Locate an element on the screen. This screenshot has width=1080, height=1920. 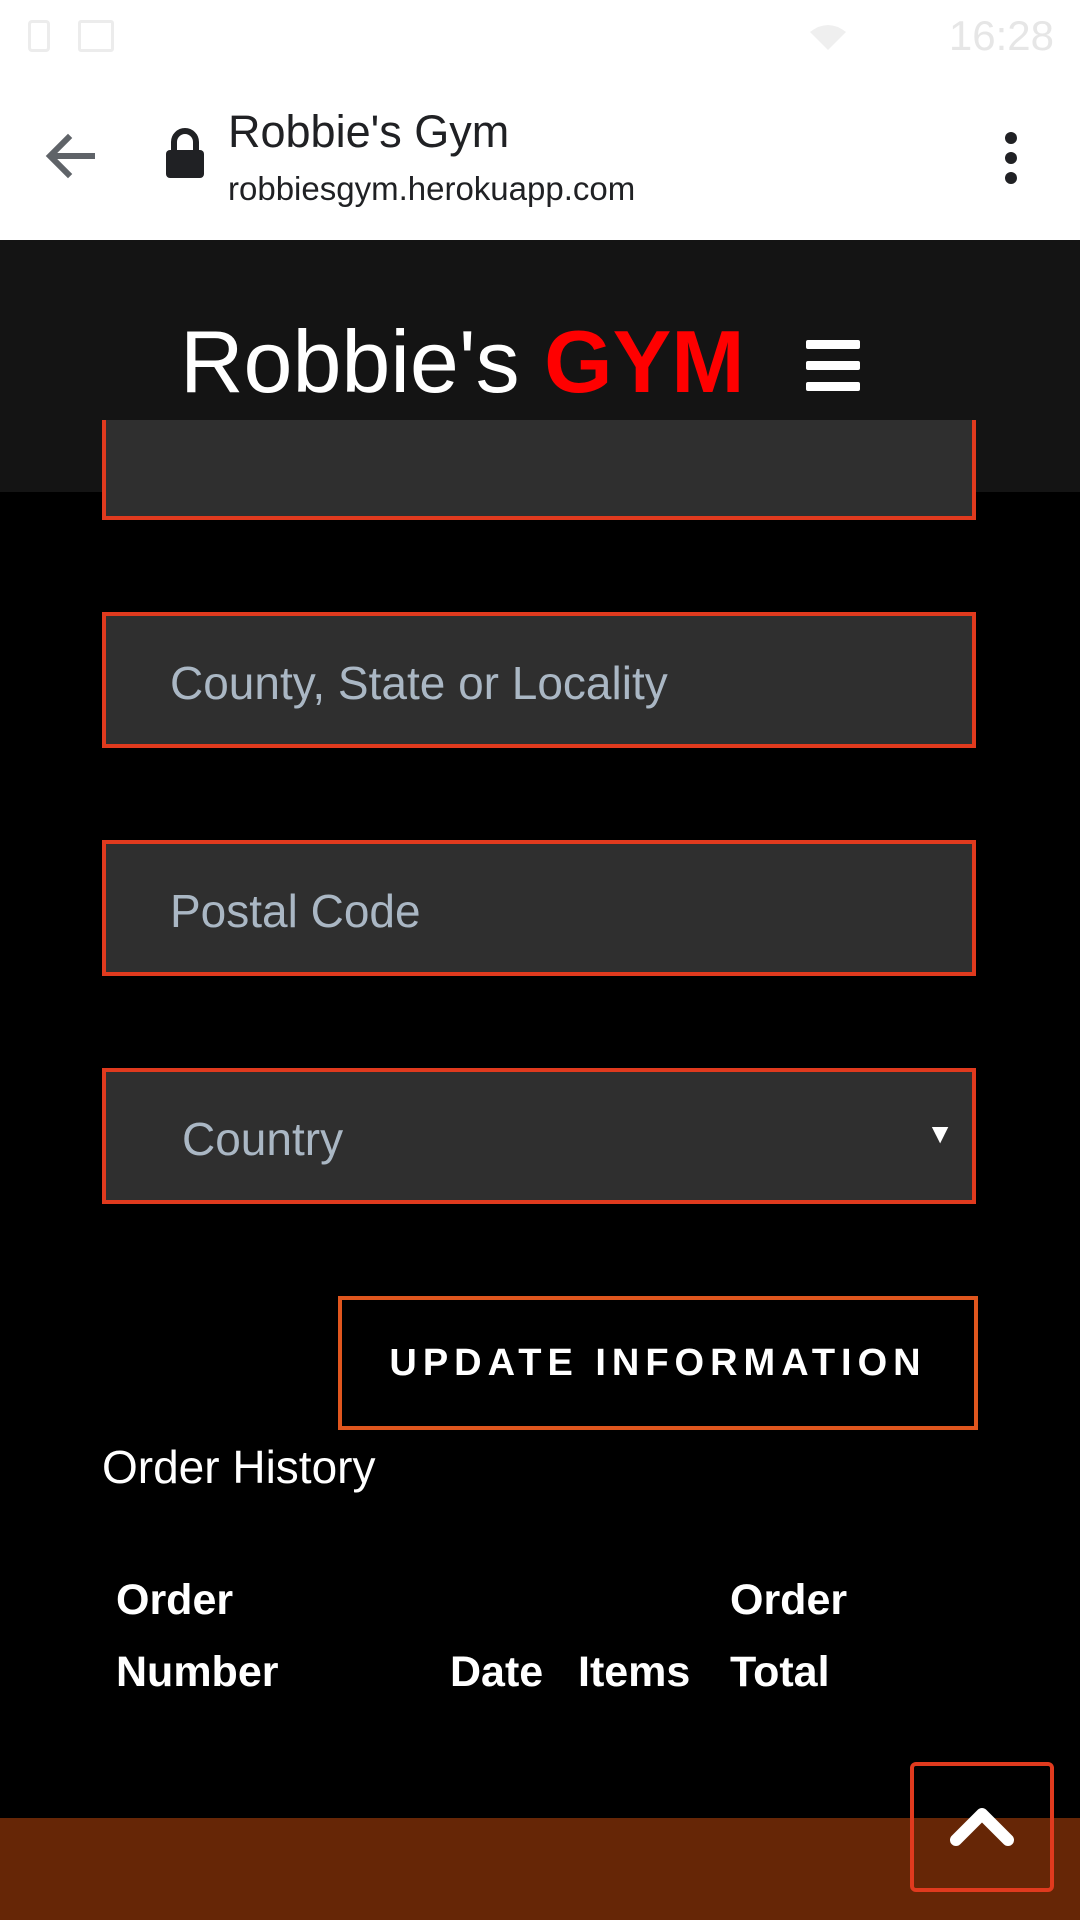
col-order-total-line1: Order is located at coordinates (789, 1600).